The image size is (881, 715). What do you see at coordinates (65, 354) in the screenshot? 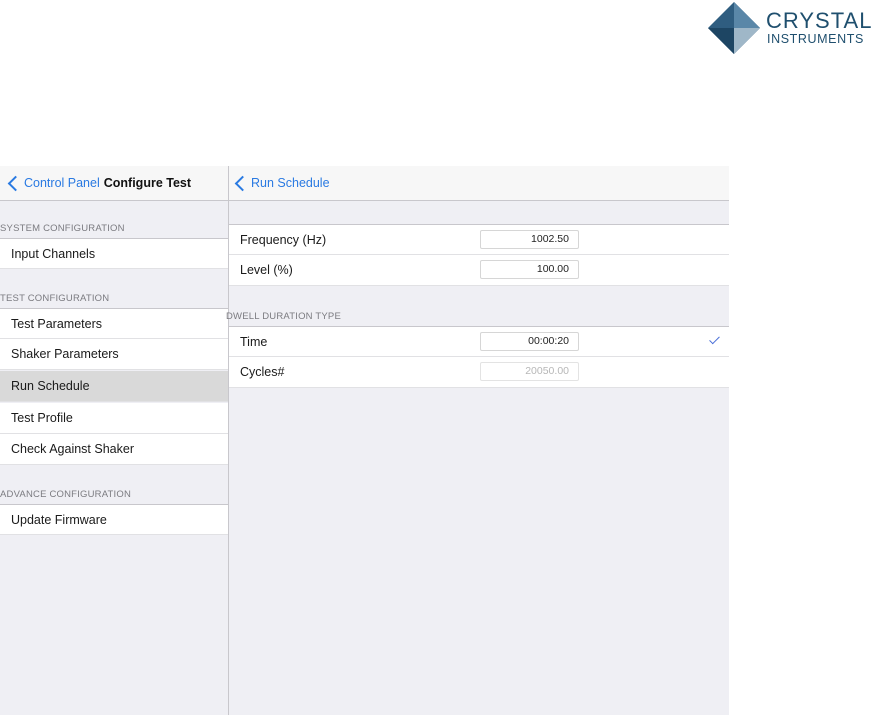
I see `sidebar-item-label: Shaker Parameters` at bounding box center [65, 354].